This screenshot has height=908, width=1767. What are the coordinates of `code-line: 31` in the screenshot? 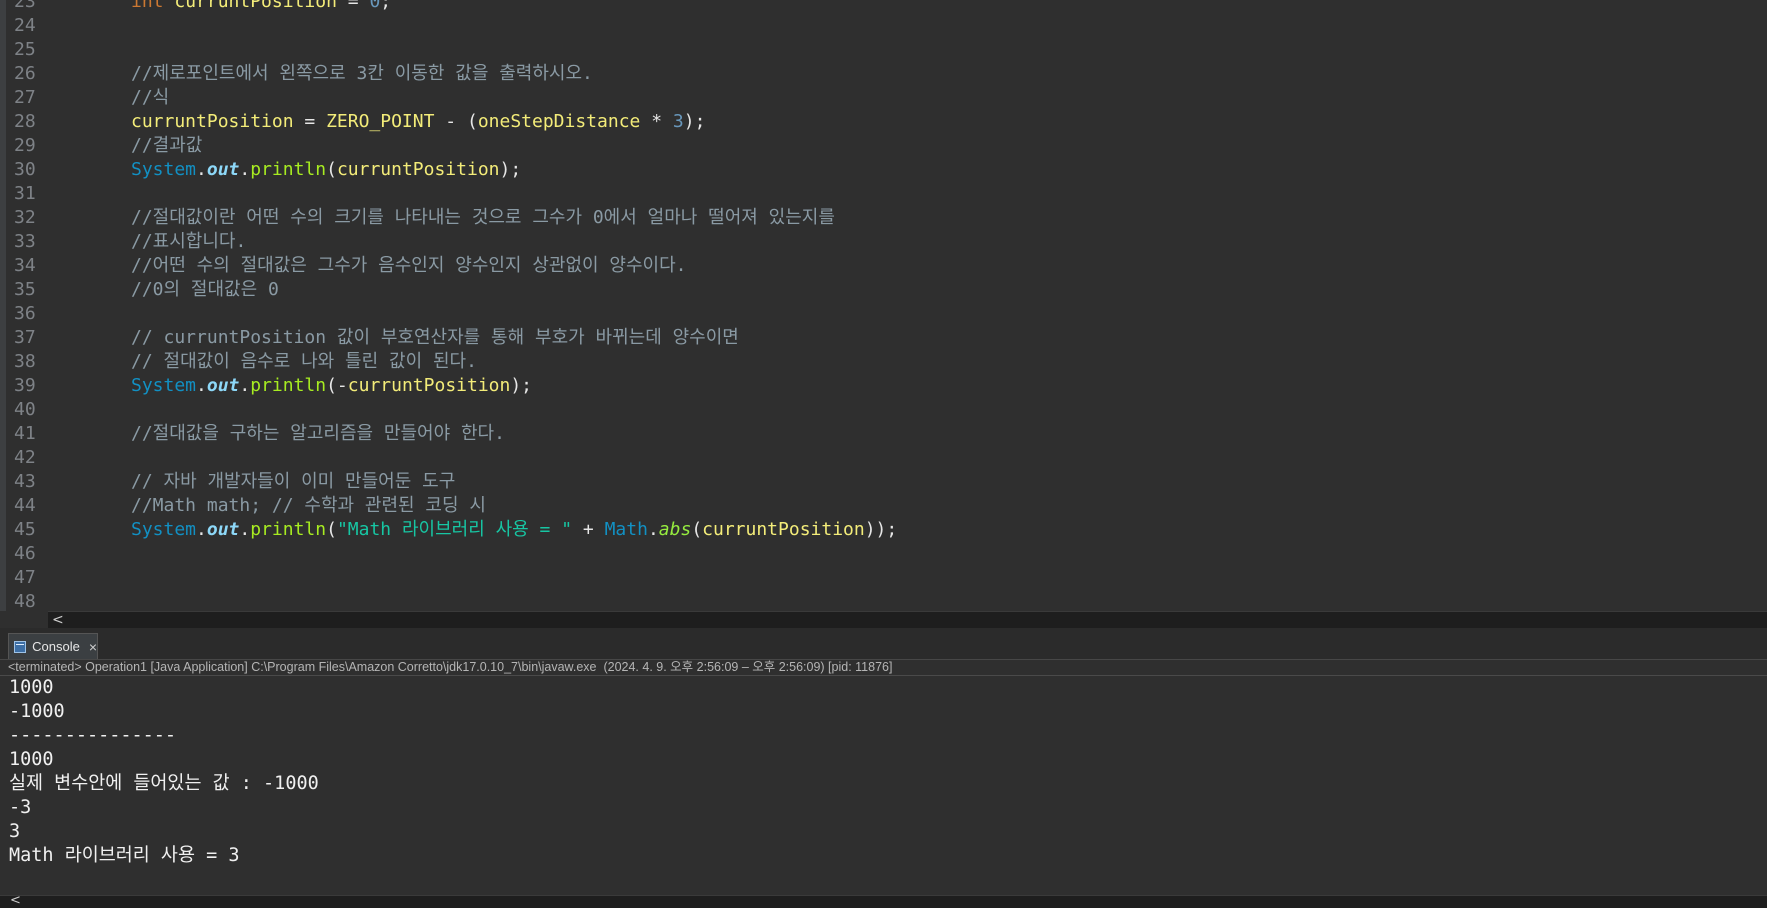 It's located at (886, 194).